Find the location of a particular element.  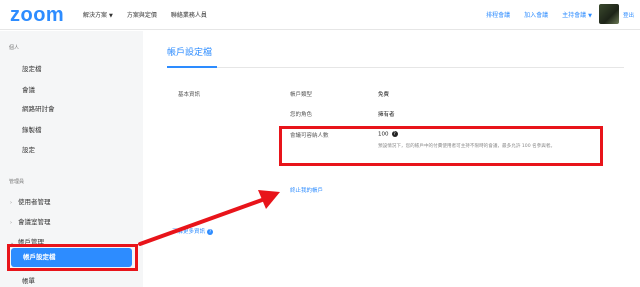

nav-contact-sales: 聯絡業務人員 is located at coordinates (189, 14).